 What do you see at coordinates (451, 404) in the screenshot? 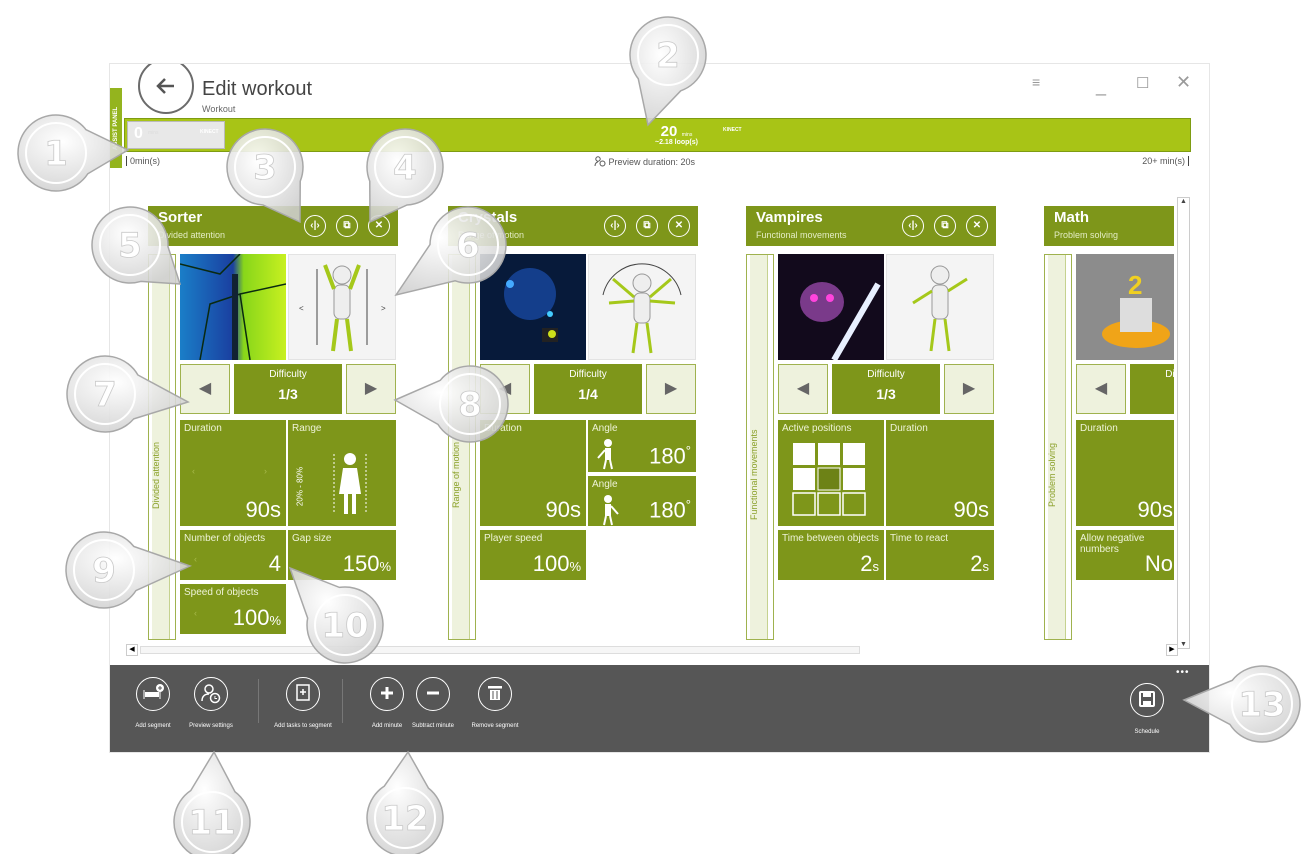
I see `annotation-8: 8` at bounding box center [451, 404].